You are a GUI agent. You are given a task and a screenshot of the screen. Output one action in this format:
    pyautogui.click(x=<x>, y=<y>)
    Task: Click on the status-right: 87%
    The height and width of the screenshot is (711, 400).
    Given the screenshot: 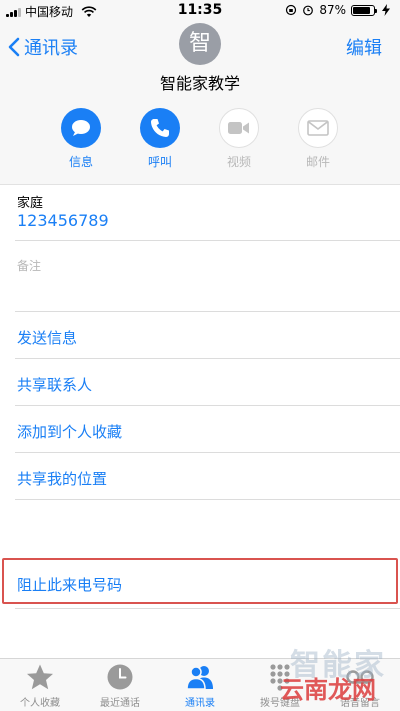 What is the action you would take?
    pyautogui.click(x=338, y=10)
    